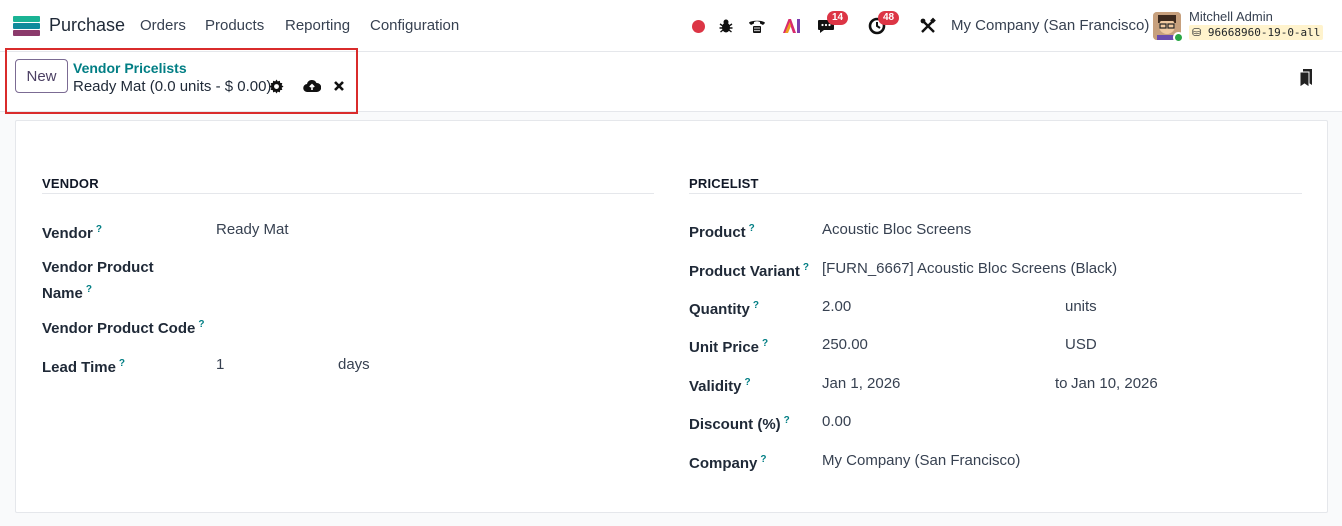  What do you see at coordinates (921, 461) in the screenshot?
I see `company-field: My Company (San Francisco)` at bounding box center [921, 461].